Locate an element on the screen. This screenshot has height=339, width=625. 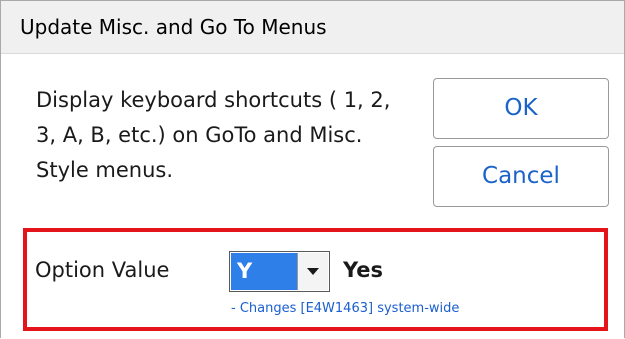
ok-button: OK is located at coordinates (521, 108).